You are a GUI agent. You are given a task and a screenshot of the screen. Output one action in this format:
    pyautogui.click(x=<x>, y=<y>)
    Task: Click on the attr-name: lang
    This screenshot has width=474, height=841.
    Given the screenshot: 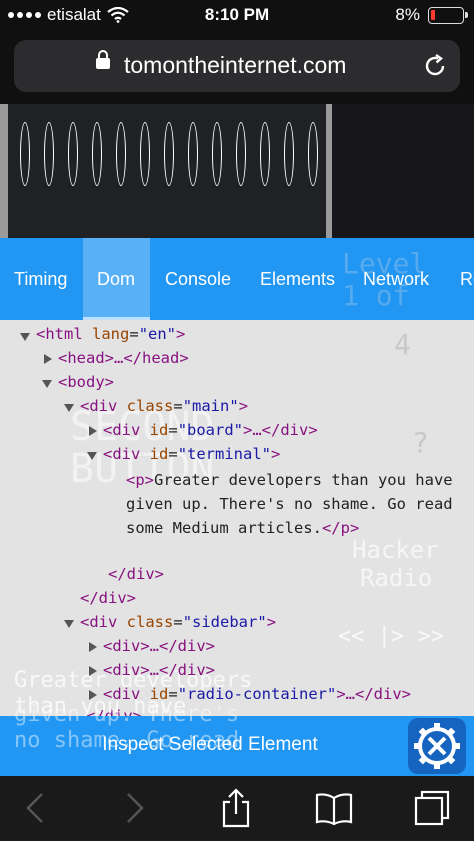 What is the action you would take?
    pyautogui.click(x=111, y=334)
    